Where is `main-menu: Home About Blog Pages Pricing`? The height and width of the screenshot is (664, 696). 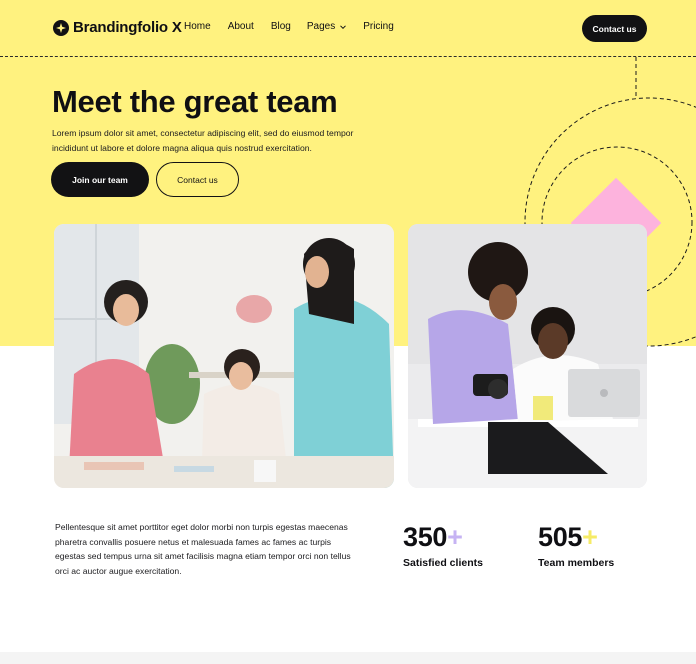
main-menu: Home About Blog Pages Pricing is located at coordinates (289, 26).